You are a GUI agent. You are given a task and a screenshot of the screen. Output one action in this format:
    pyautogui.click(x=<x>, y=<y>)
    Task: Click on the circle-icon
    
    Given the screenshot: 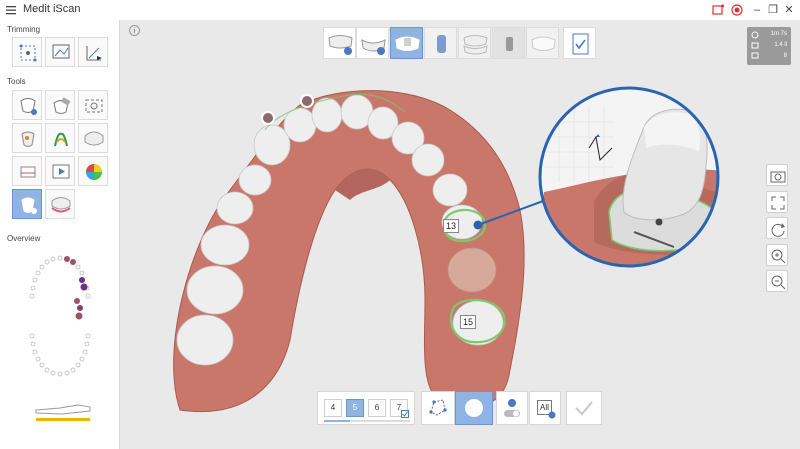 What is the action you would take?
    pyautogui.click(x=474, y=408)
    